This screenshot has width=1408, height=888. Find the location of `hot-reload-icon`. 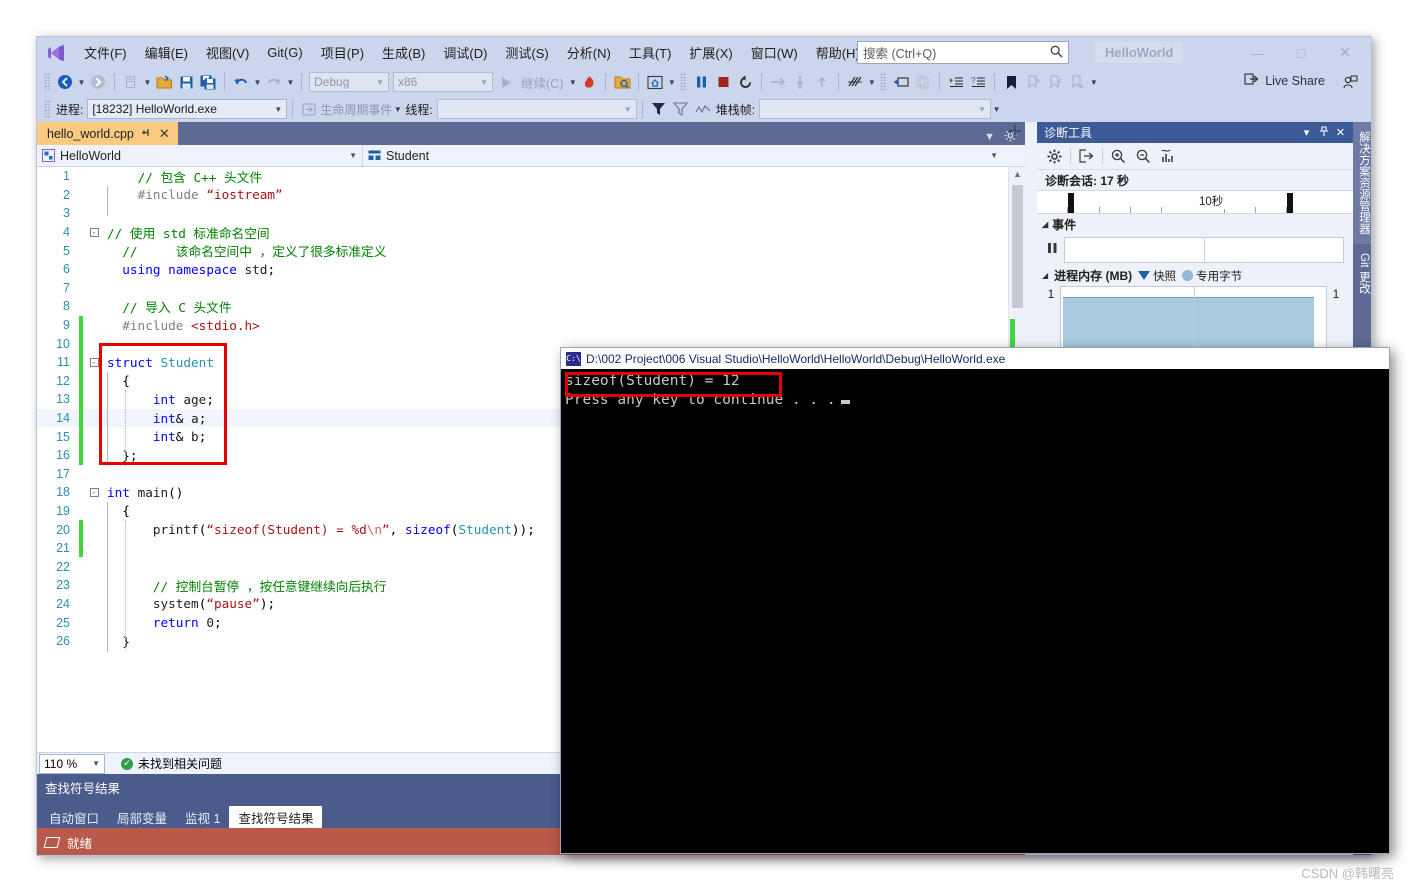

hot-reload-icon is located at coordinates (589, 82).